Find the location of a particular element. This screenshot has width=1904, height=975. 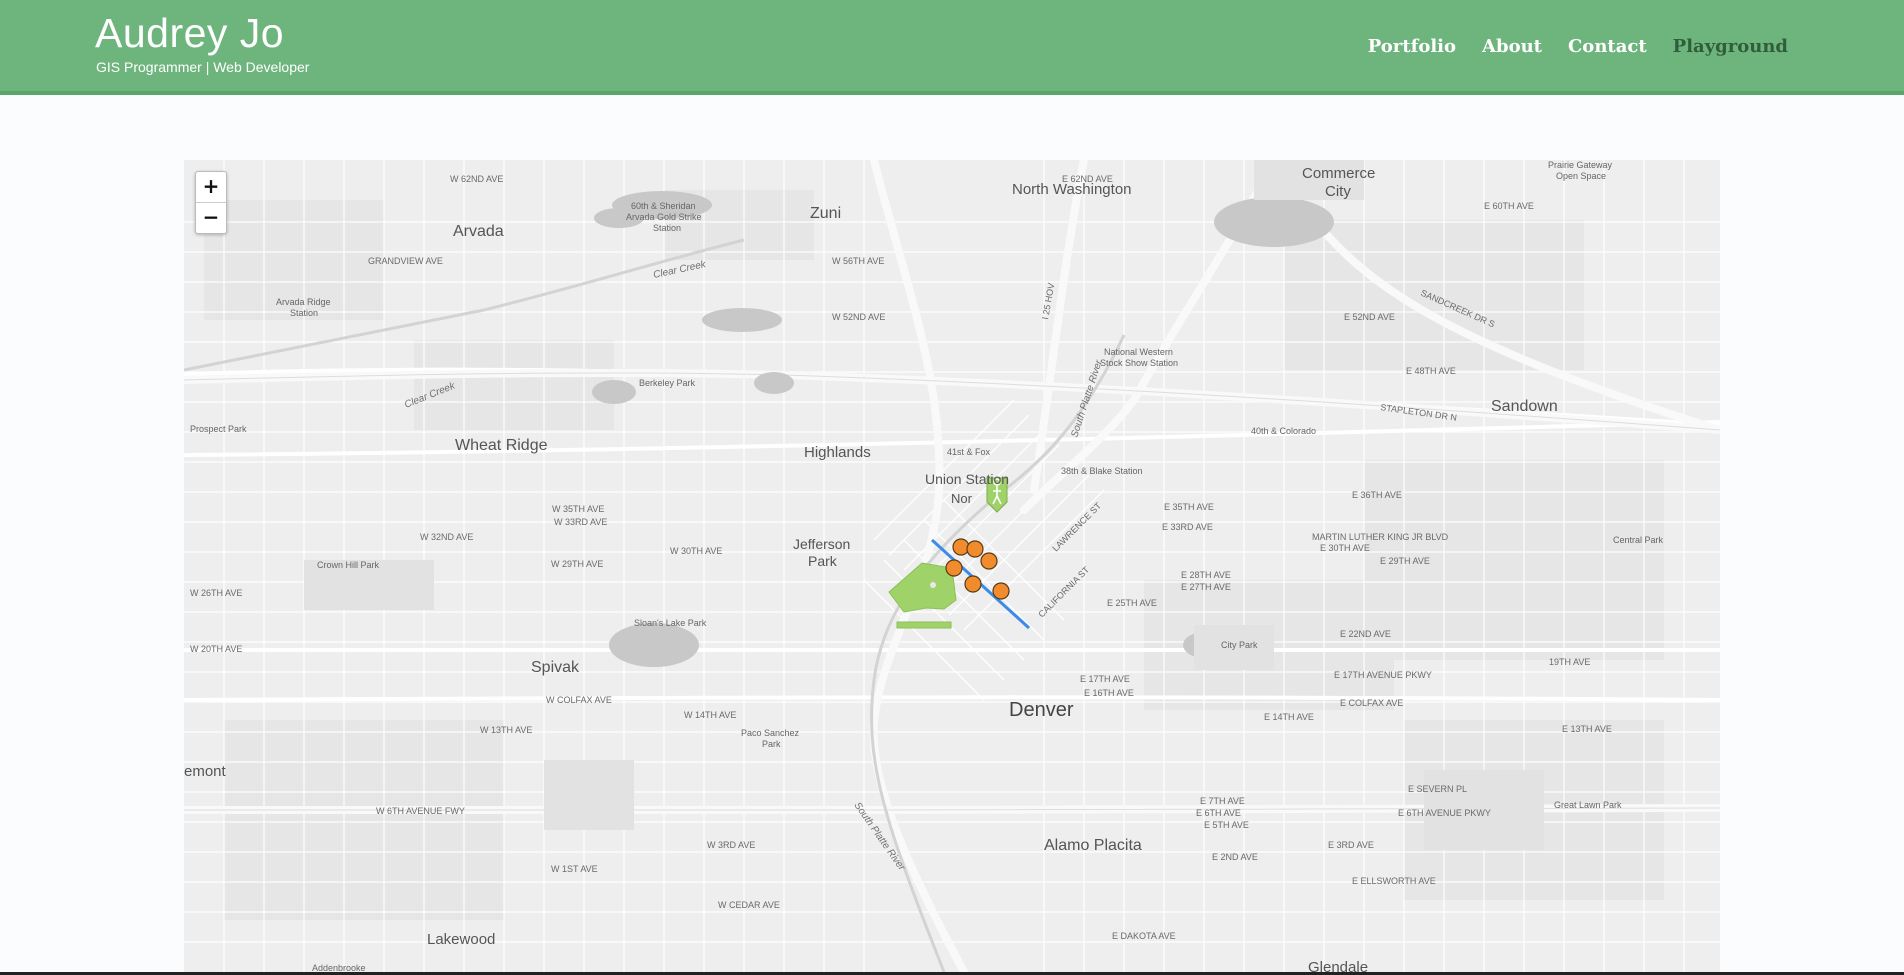

place-label: Alamo Placita is located at coordinates (1093, 845).